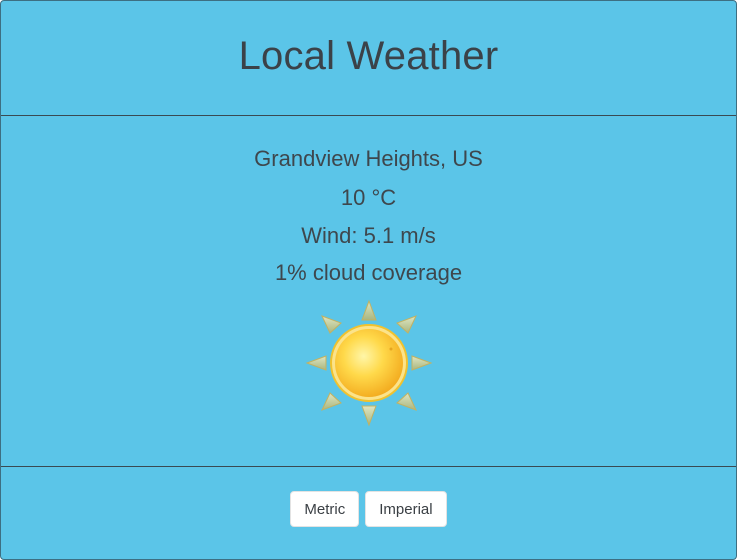 The width and height of the screenshot is (737, 560). I want to click on metric-button: Metric, so click(325, 509).